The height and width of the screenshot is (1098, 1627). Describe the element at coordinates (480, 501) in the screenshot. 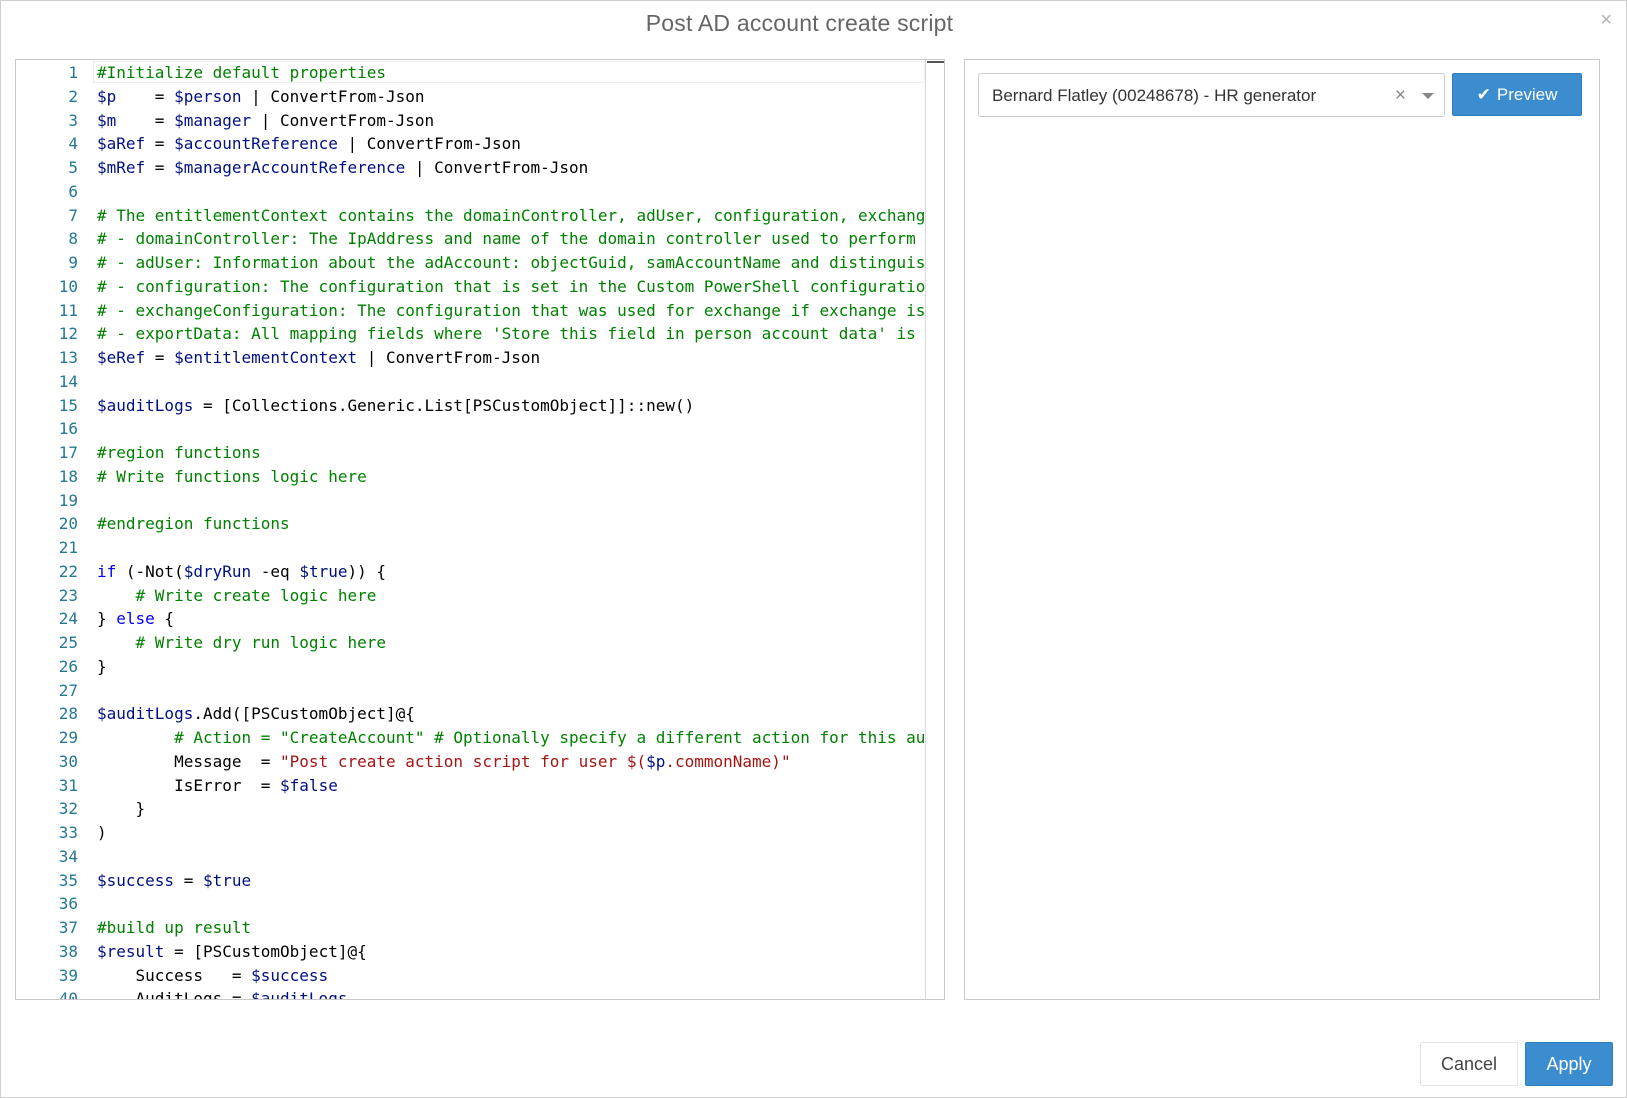

I see `code-line: 19` at that location.